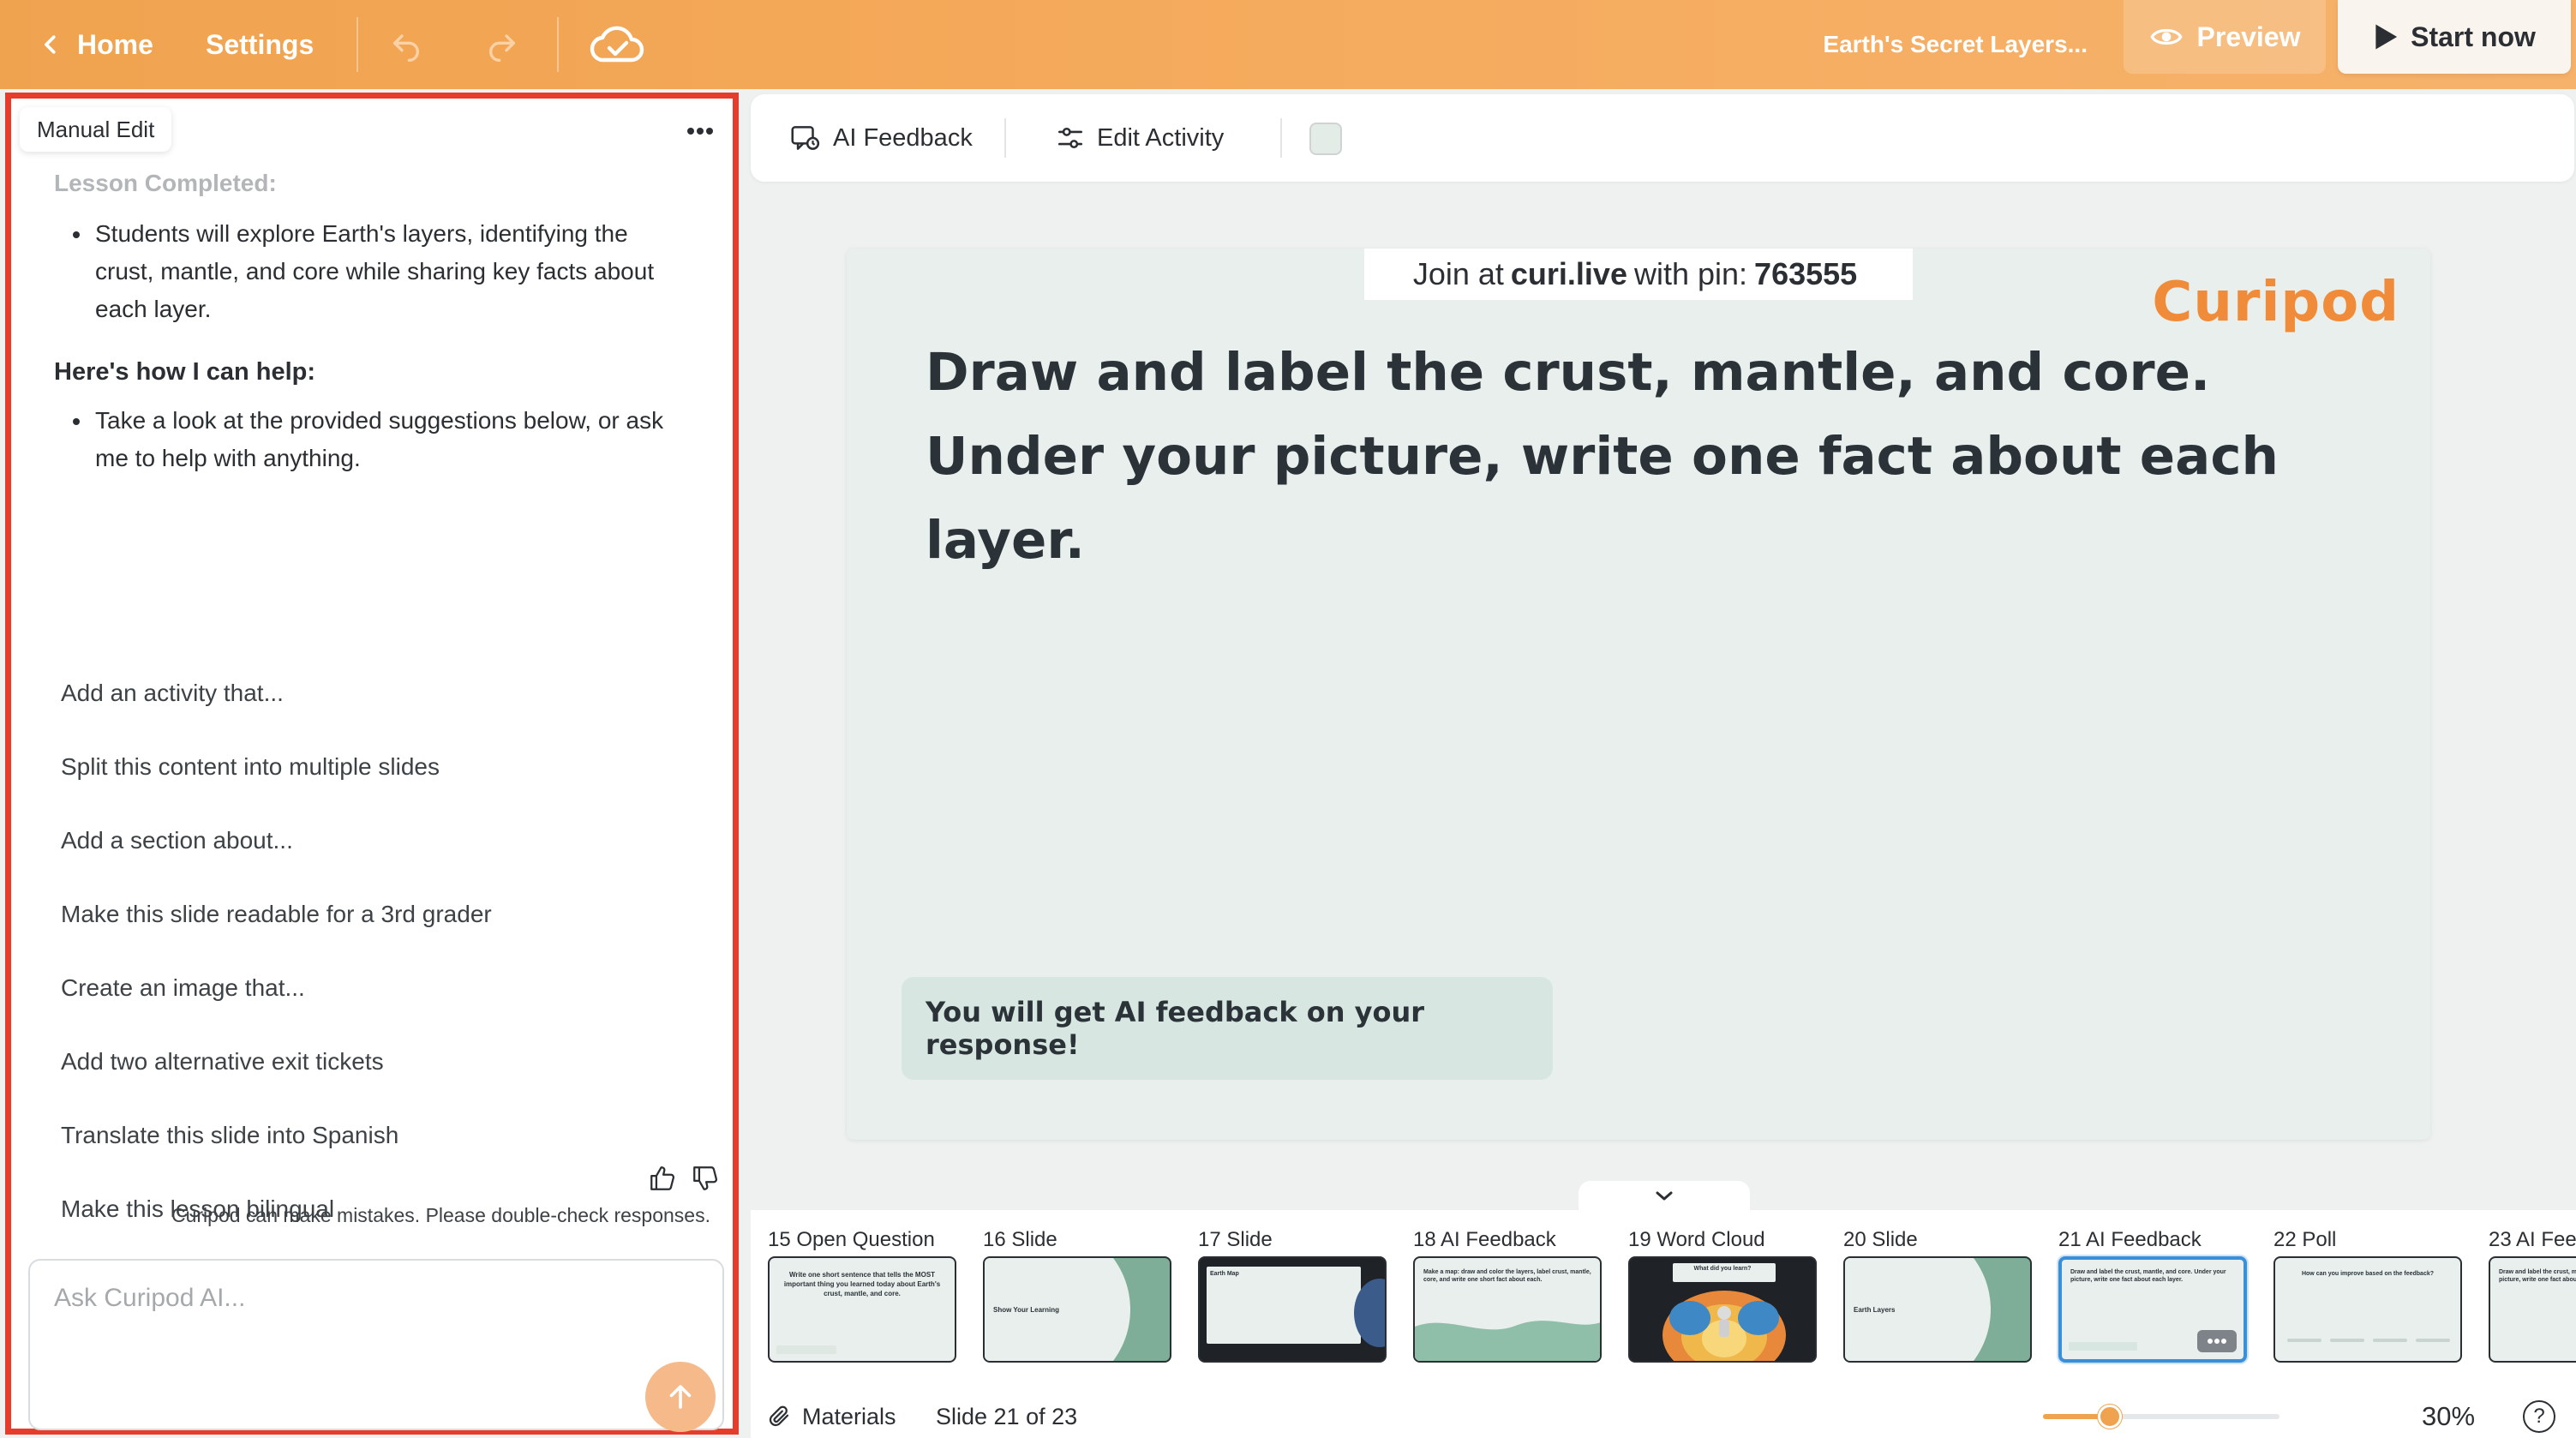  What do you see at coordinates (2130, 1239) in the screenshot?
I see `thumbnail-label: 21 AI Feedback` at bounding box center [2130, 1239].